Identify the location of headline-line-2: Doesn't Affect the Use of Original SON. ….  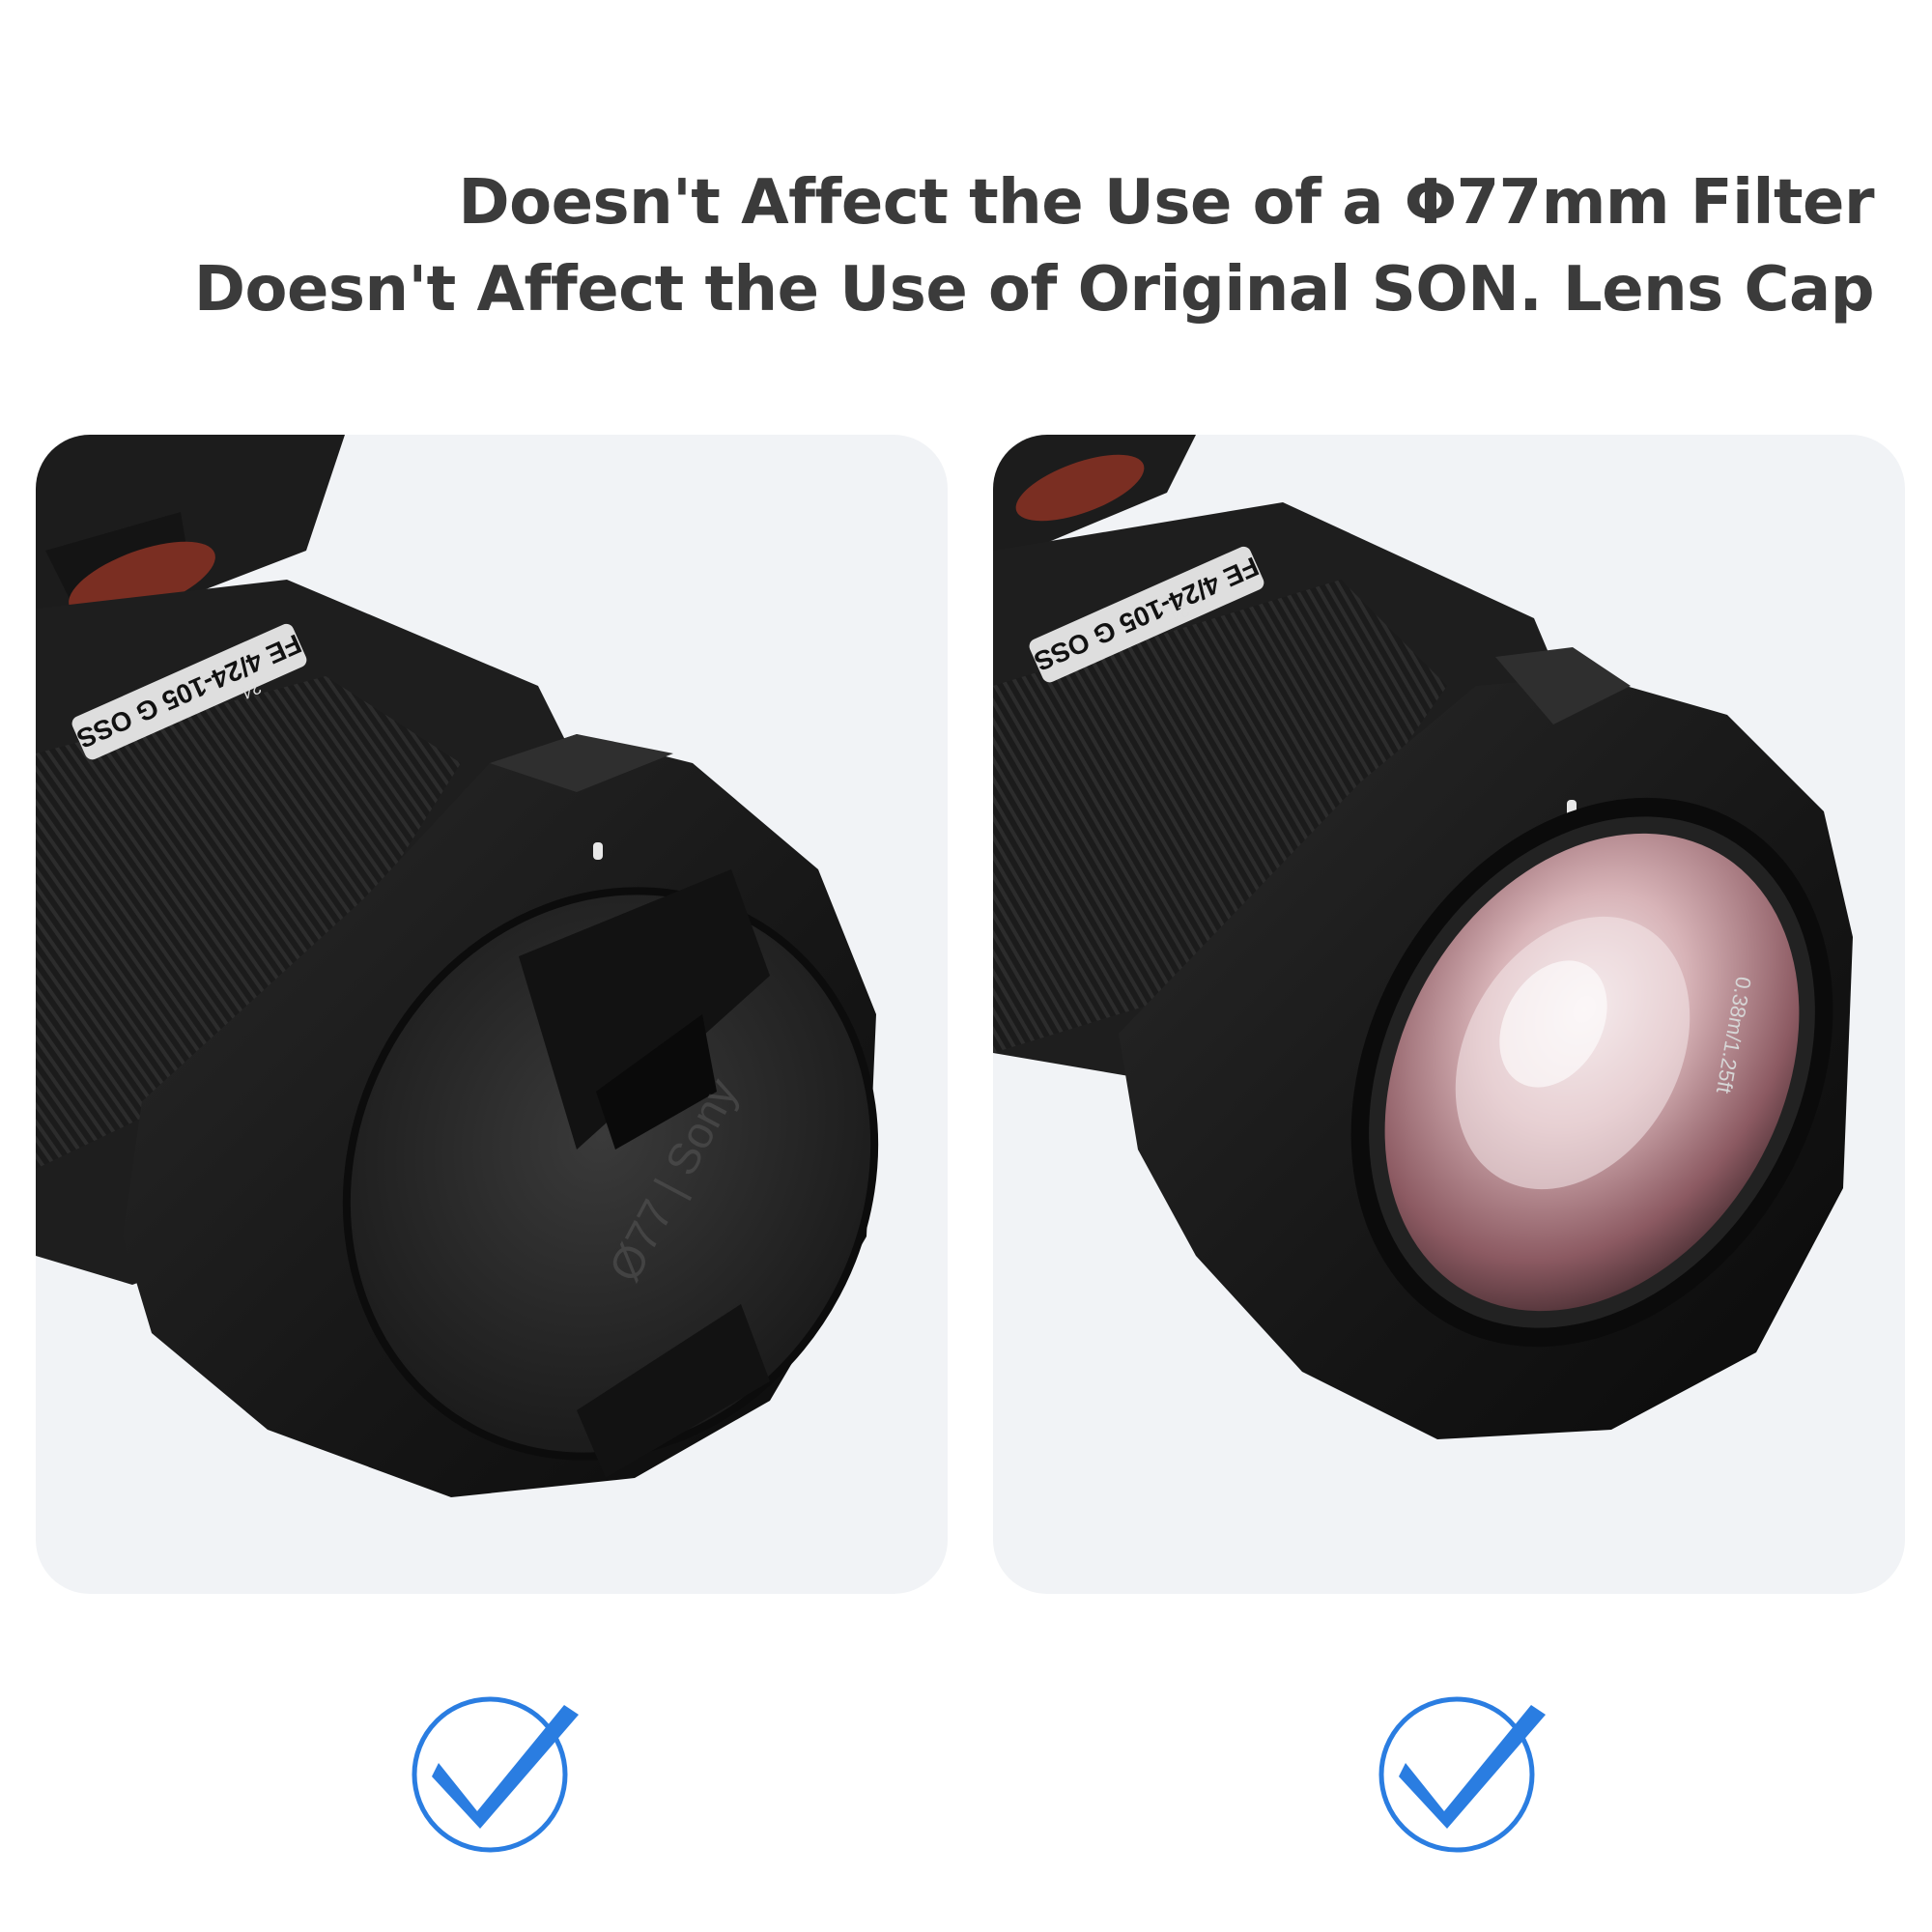
(1034, 290).